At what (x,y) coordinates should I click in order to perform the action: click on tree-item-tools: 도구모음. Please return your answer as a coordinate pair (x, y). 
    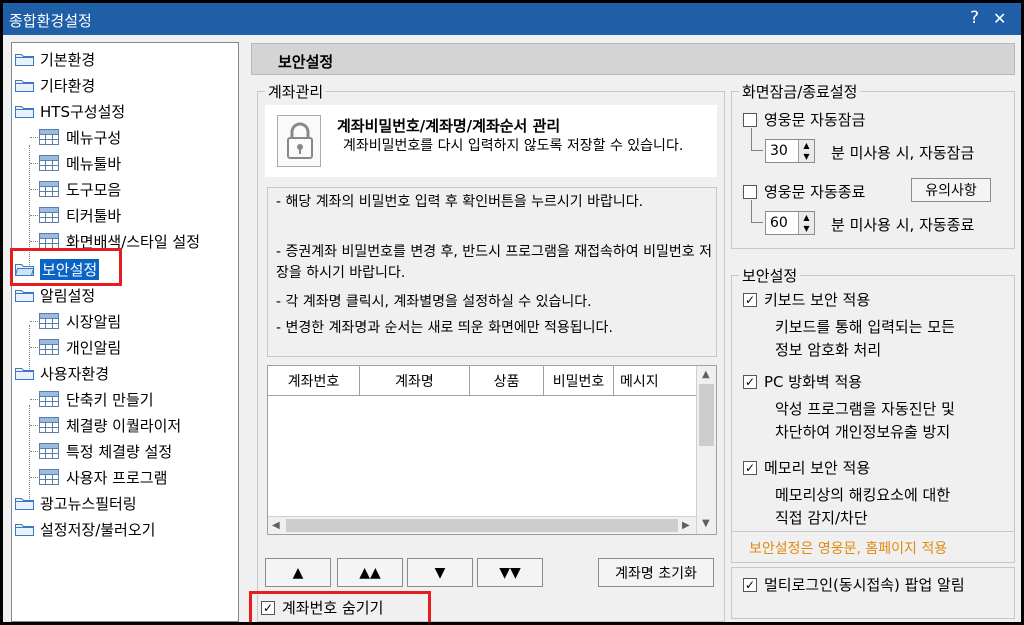
    Looking at the image, I should click on (80, 189).